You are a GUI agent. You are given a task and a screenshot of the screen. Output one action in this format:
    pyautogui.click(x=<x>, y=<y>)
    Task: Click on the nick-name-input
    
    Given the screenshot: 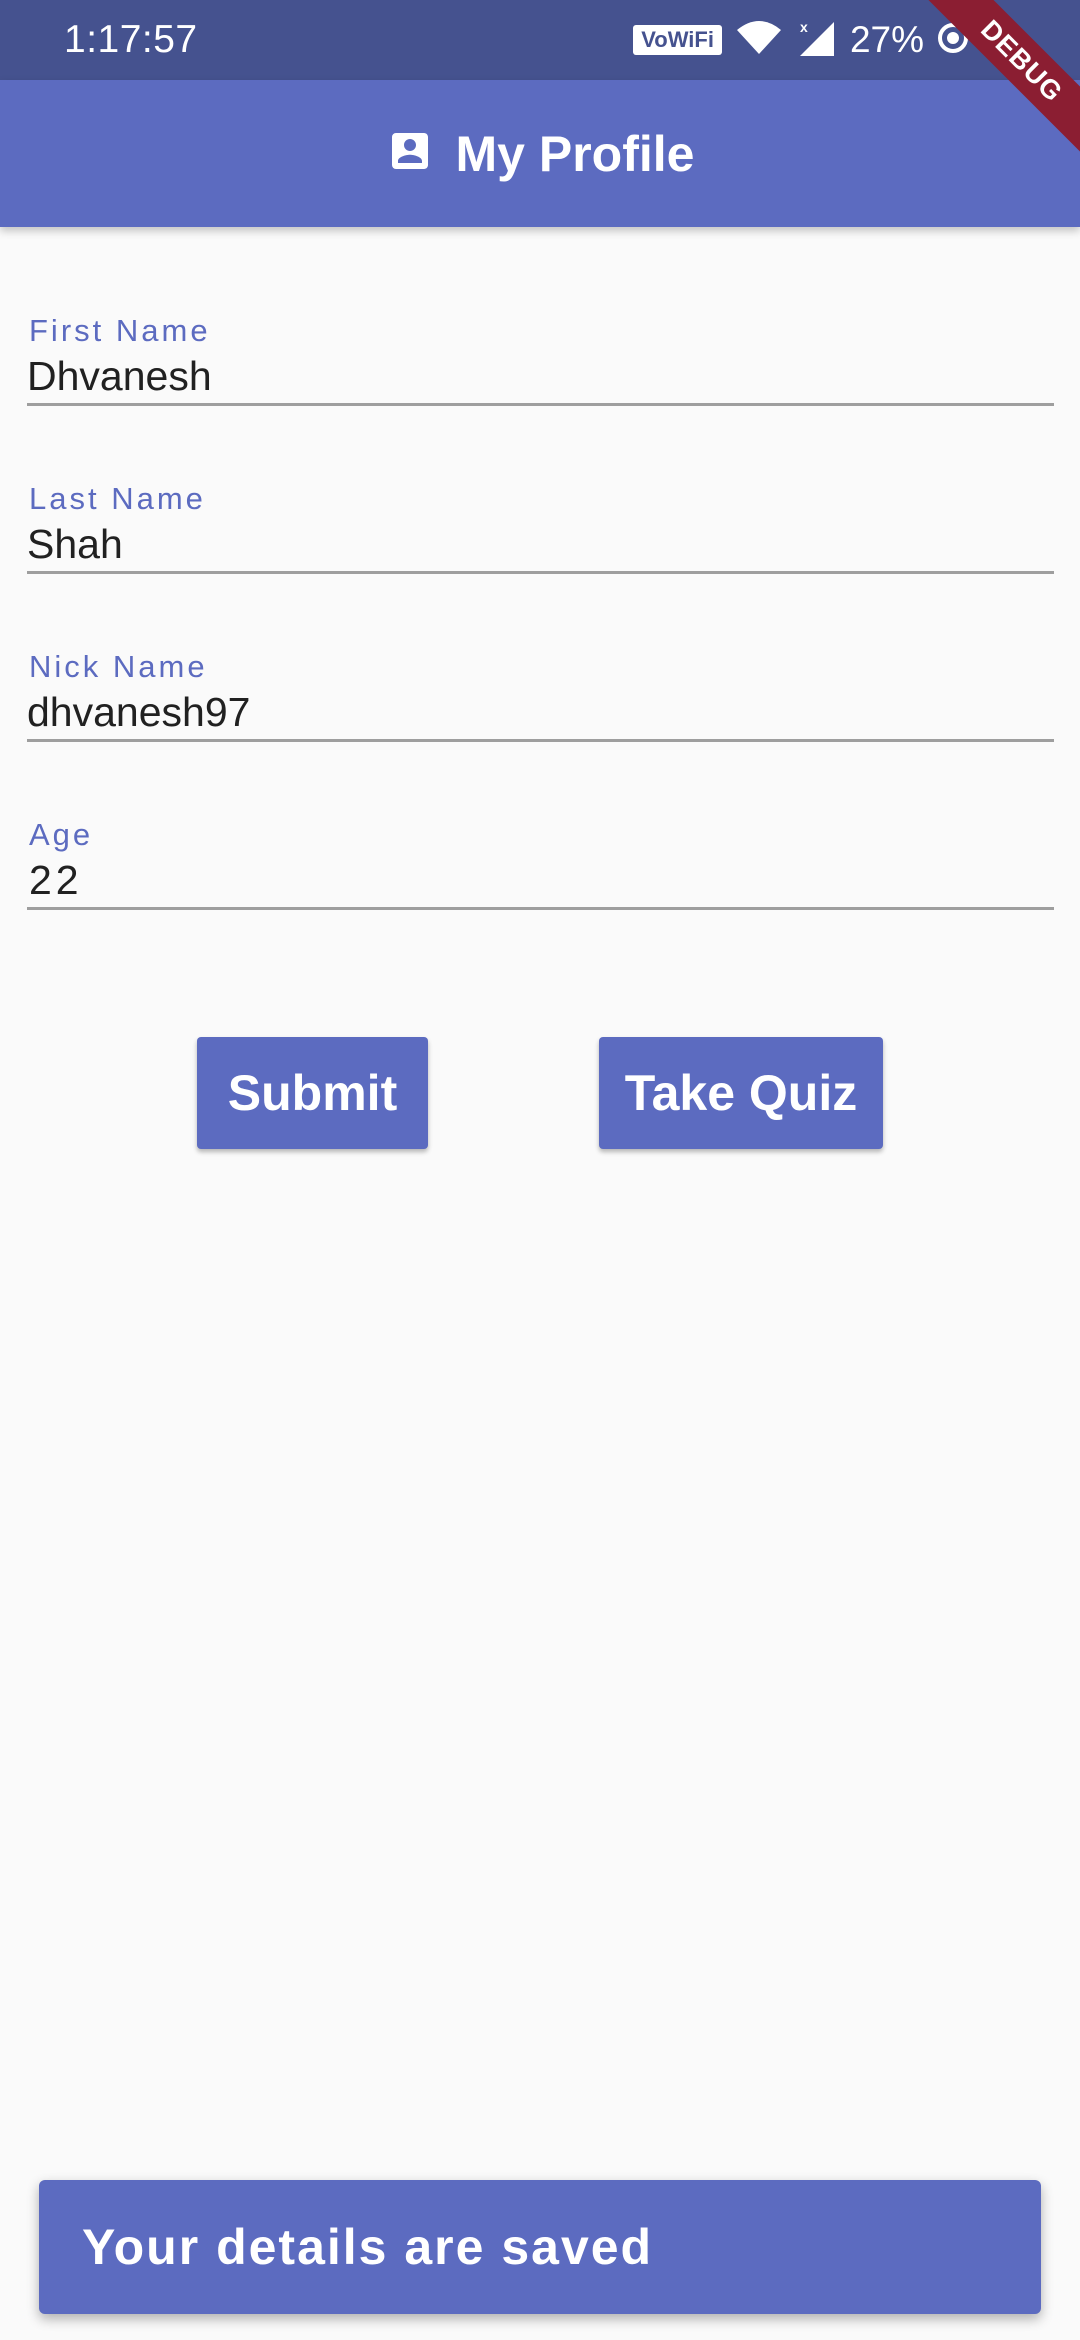 What is the action you would take?
    pyautogui.click(x=540, y=712)
    